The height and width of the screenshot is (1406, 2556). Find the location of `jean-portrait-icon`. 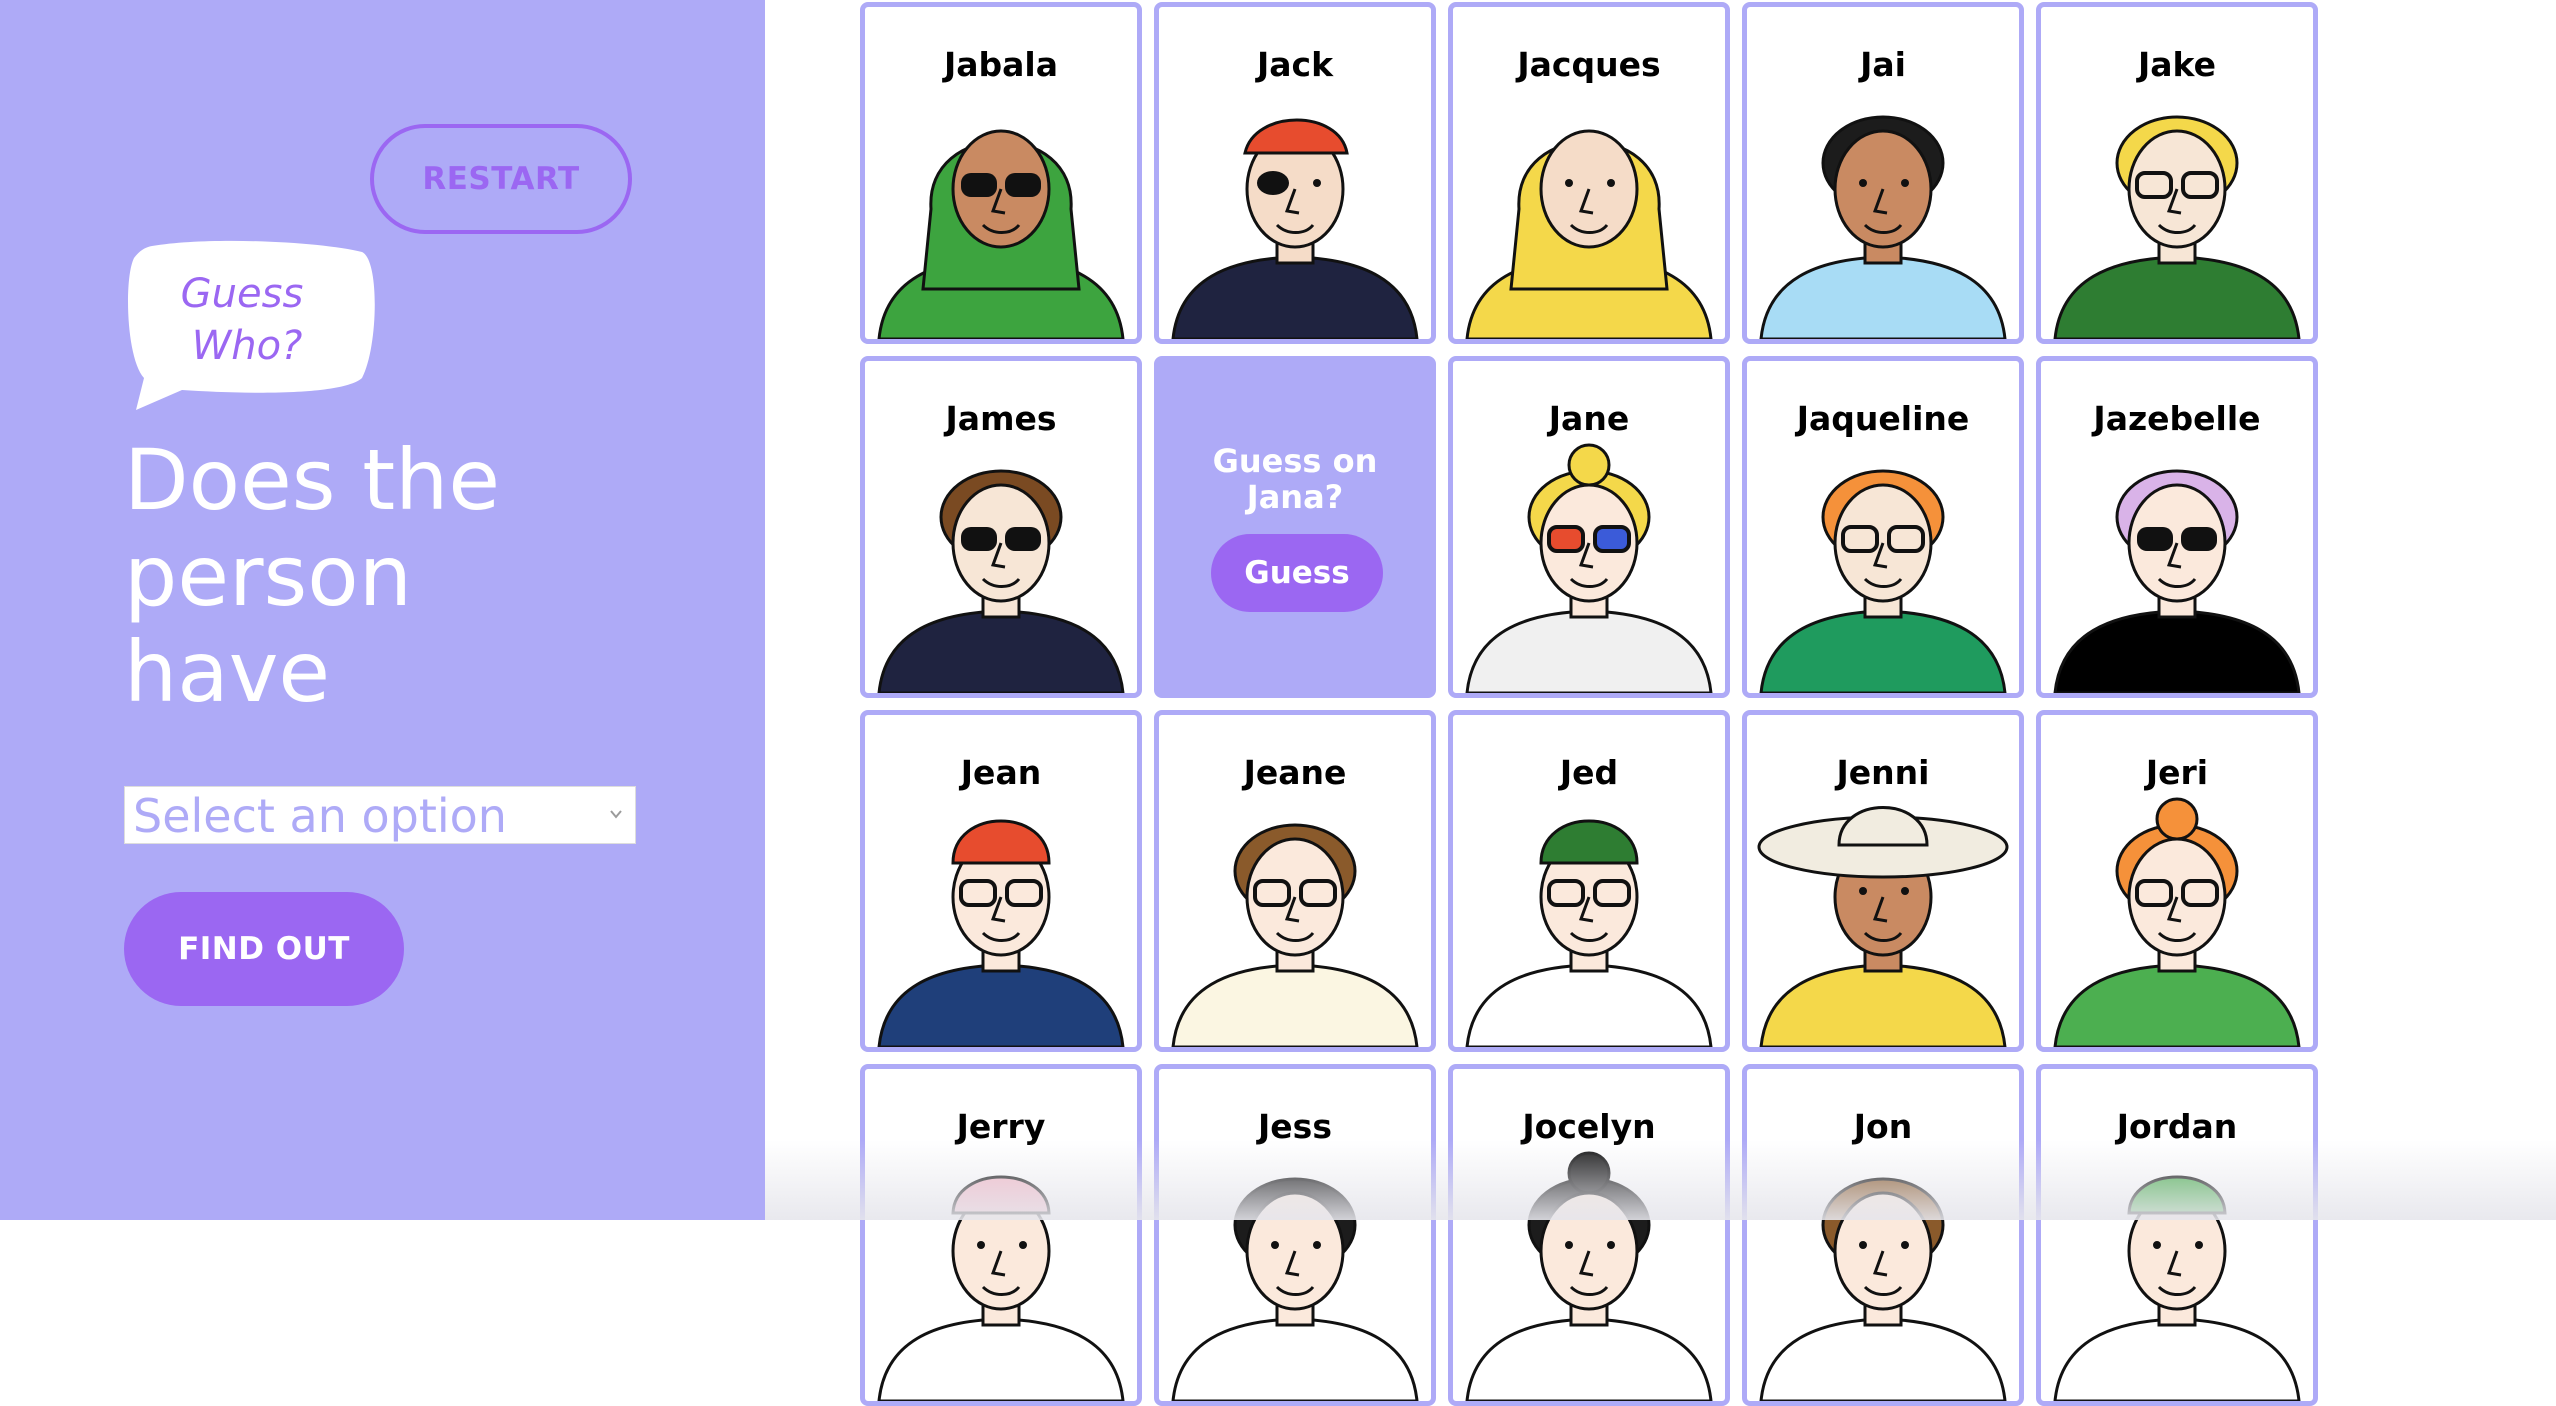

jean-portrait-icon is located at coordinates (1001, 933).